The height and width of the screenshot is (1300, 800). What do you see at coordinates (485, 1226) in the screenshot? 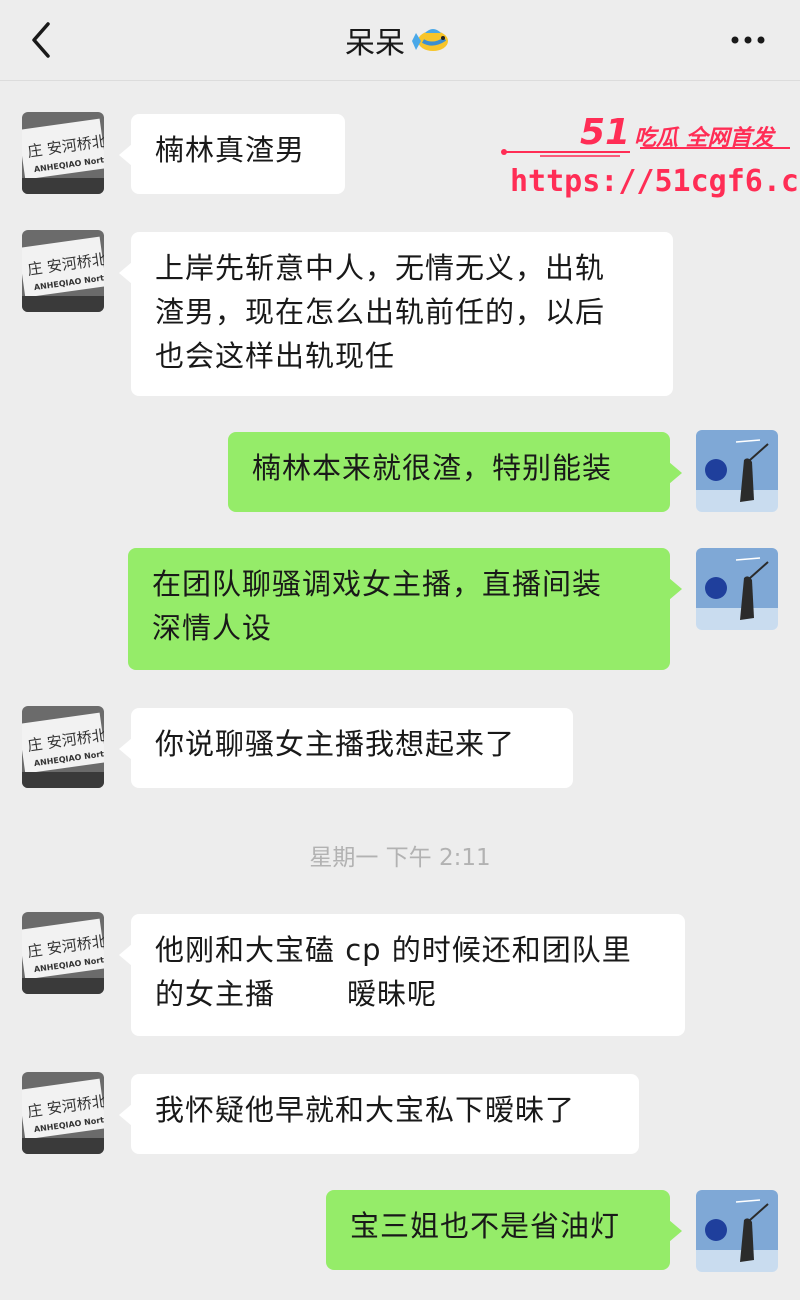
I see `message-text: 宝三姐也不是省油灯` at bounding box center [485, 1226].